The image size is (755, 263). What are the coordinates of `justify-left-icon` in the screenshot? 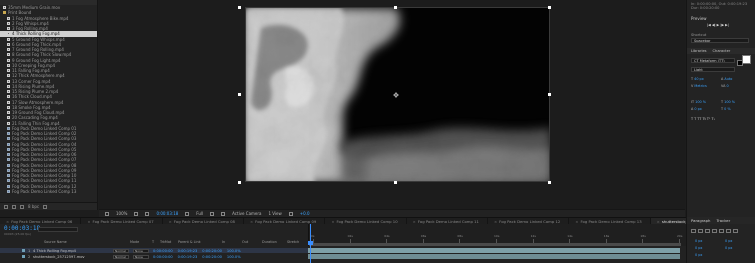 It's located at (714, 231).